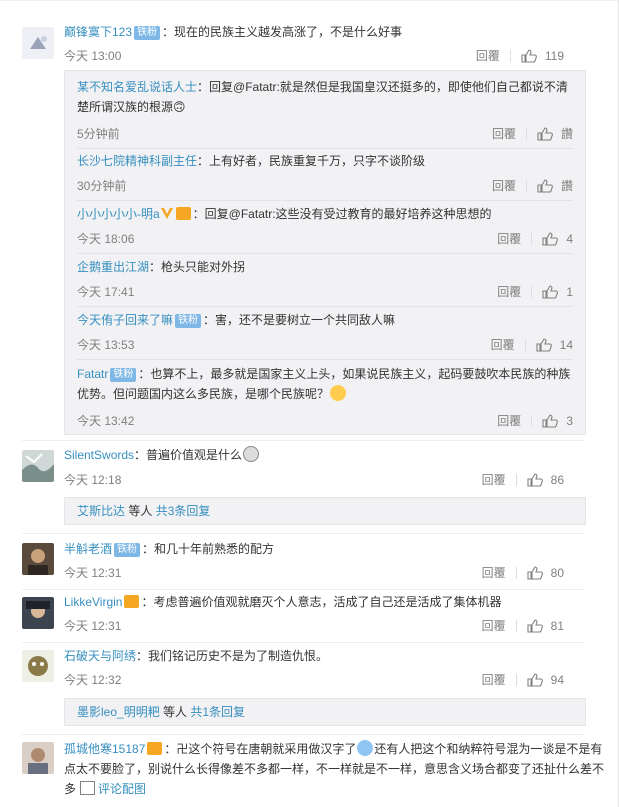 The height and width of the screenshot is (807, 619). I want to click on reply-username: 长沙七院精神科副主任, so click(137, 161).